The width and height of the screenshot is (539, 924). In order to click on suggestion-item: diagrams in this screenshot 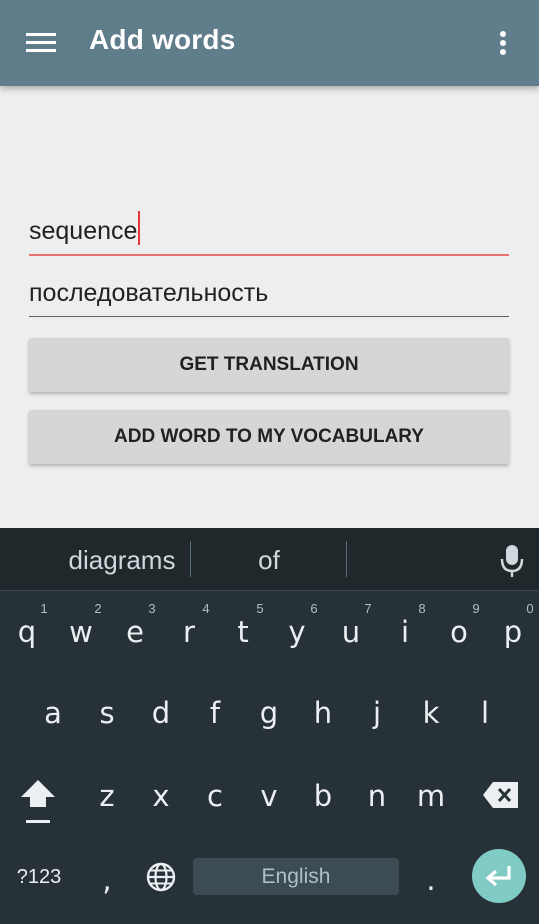, I will do `click(122, 559)`.